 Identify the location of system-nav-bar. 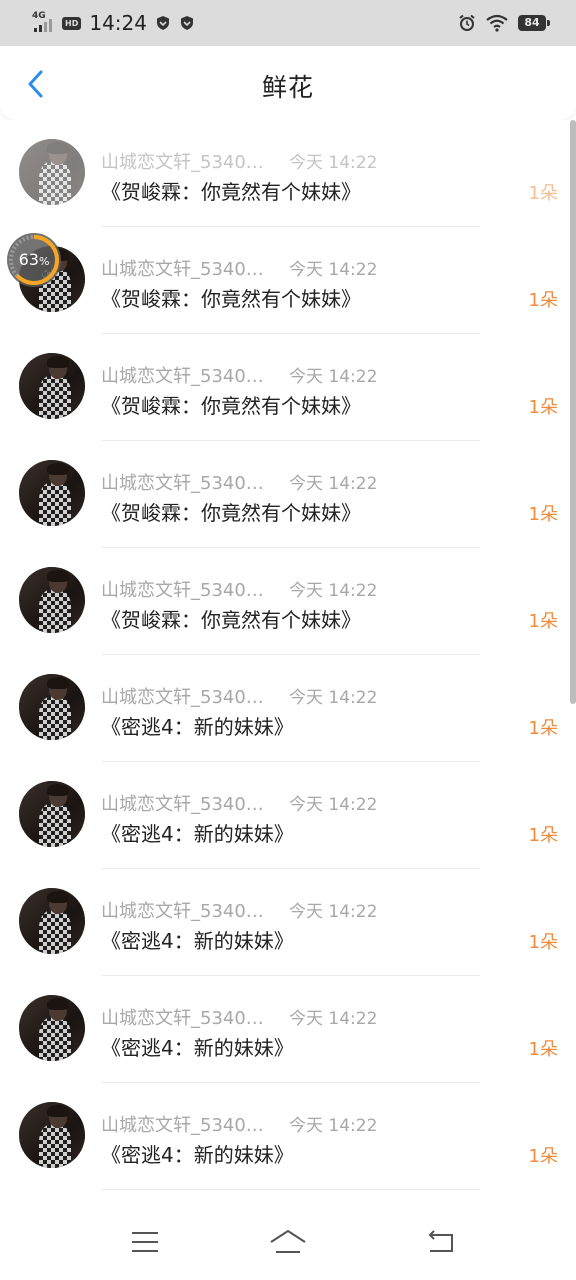
(288, 1240).